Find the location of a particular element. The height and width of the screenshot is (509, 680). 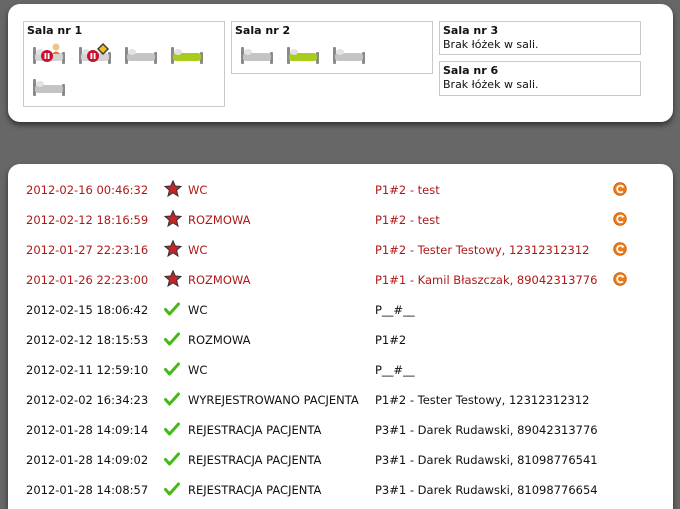

event-type: WYREJESTROWANO PACJENTA is located at coordinates (273, 400).